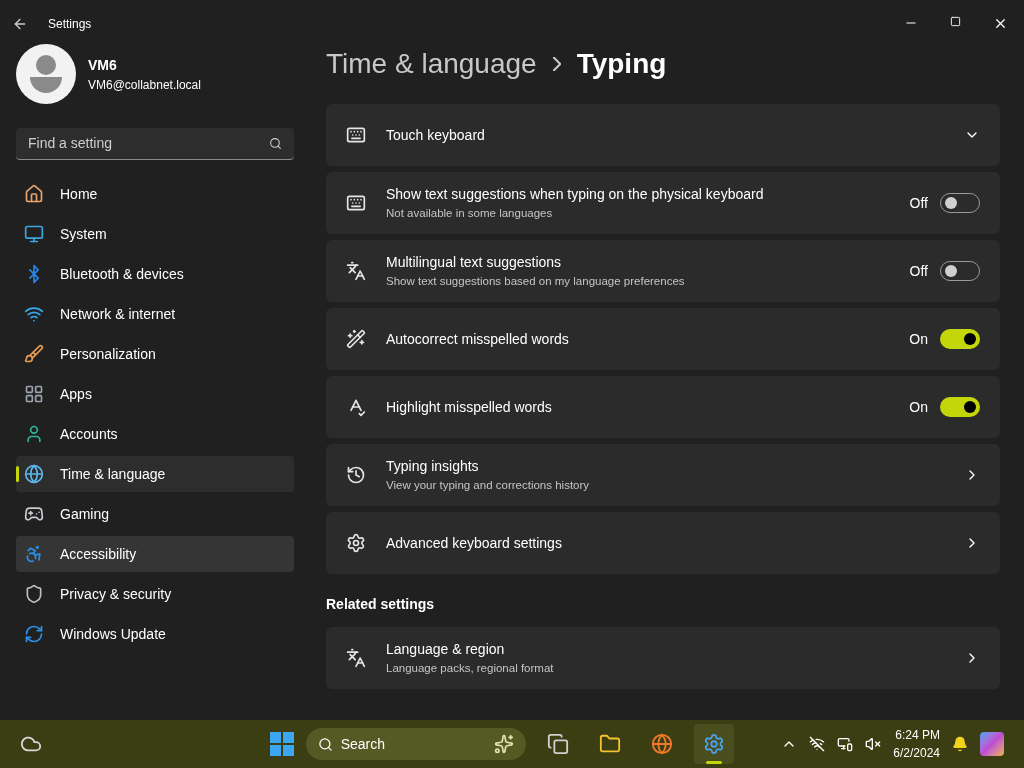 The height and width of the screenshot is (768, 1024). Describe the element at coordinates (663, 658) in the screenshot. I see `setting-card: Language & region Language packs, regional format` at that location.